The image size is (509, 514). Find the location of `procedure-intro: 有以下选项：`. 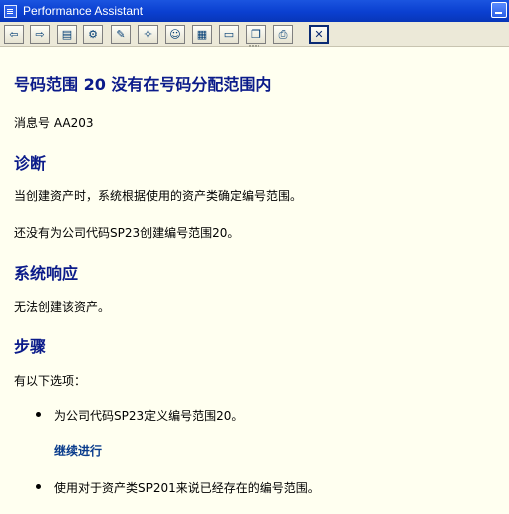

procedure-intro: 有以下选项： is located at coordinates (50, 381).